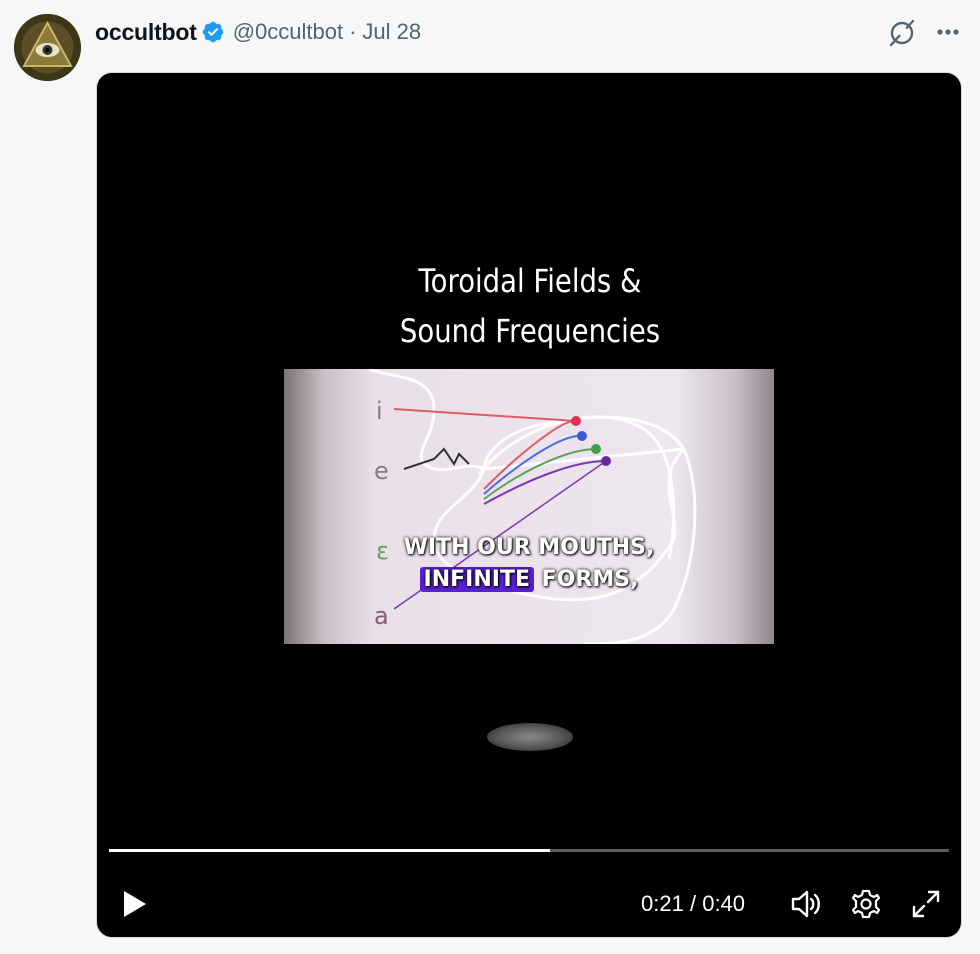 This screenshot has height=954, width=980. What do you see at coordinates (724, 903) in the screenshot?
I see `duration: 0:40` at bounding box center [724, 903].